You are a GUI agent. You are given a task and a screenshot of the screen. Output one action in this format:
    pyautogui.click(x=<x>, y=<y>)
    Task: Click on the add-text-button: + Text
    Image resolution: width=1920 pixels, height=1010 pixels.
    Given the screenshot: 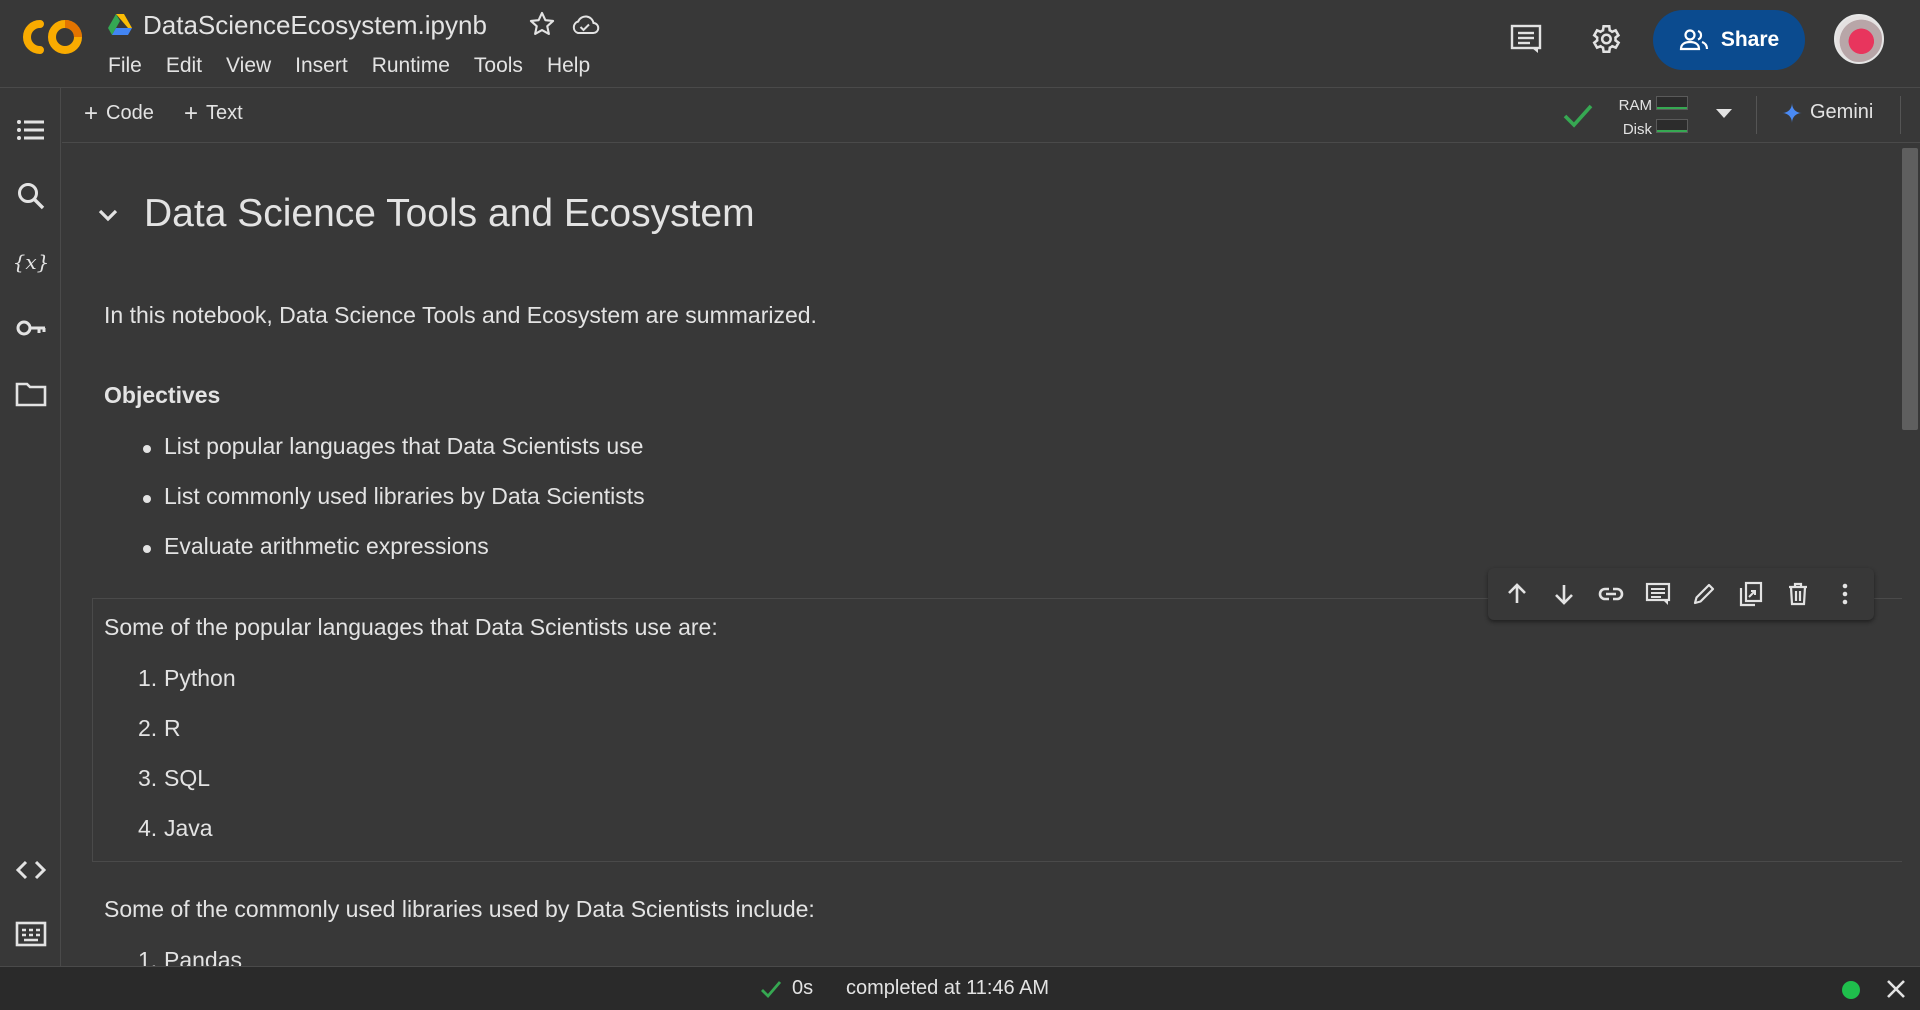 What is the action you would take?
    pyautogui.click(x=213, y=113)
    